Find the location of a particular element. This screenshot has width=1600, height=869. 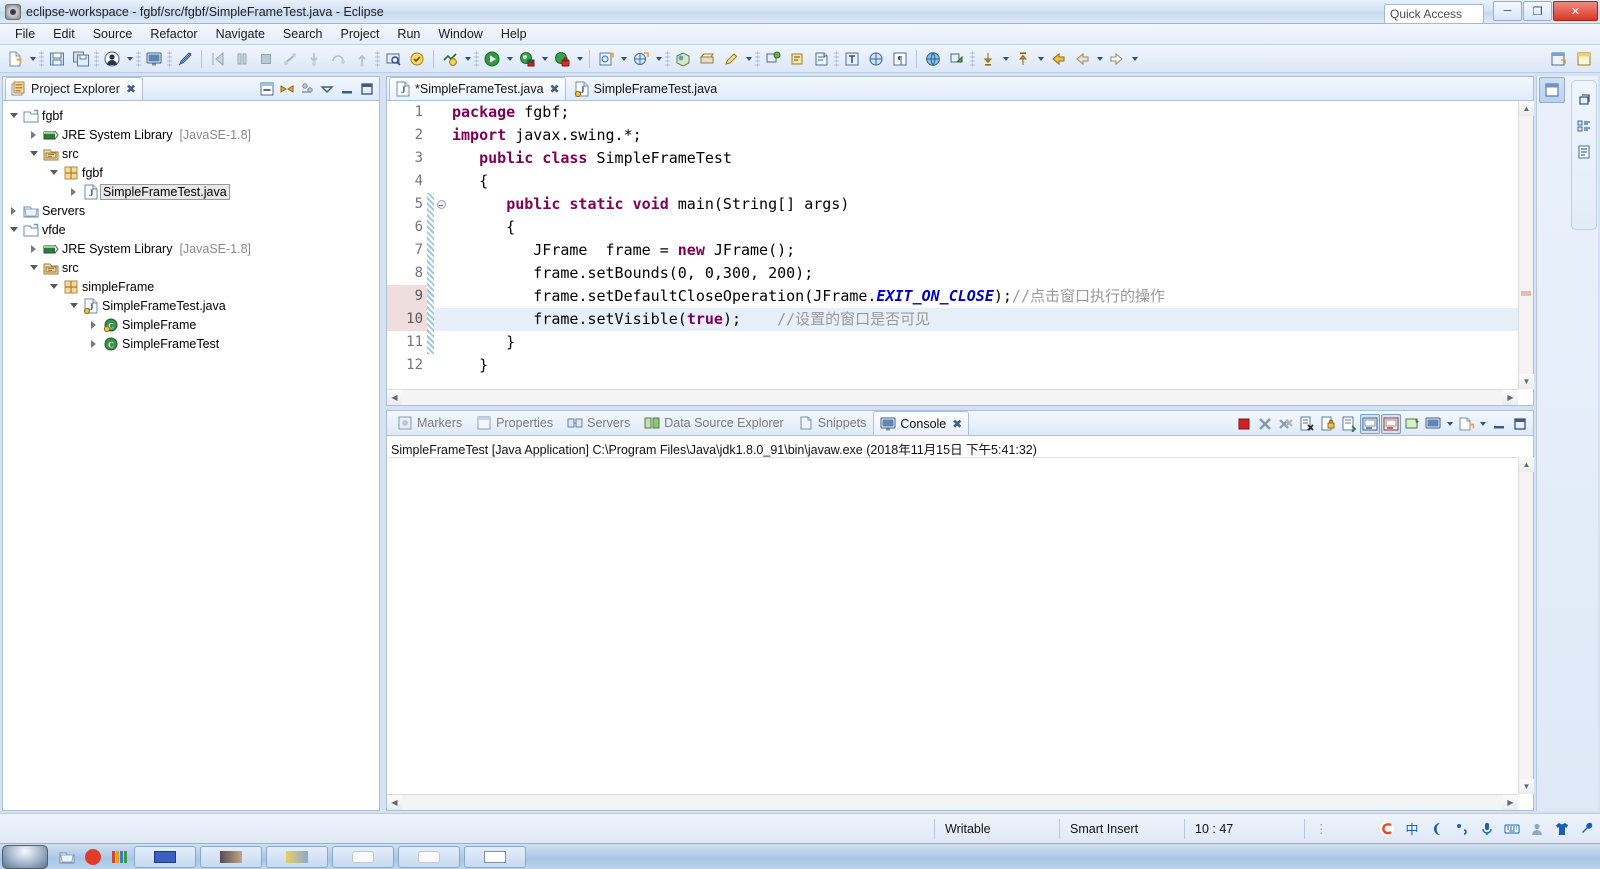

new-snippet-icon is located at coordinates (731, 59).